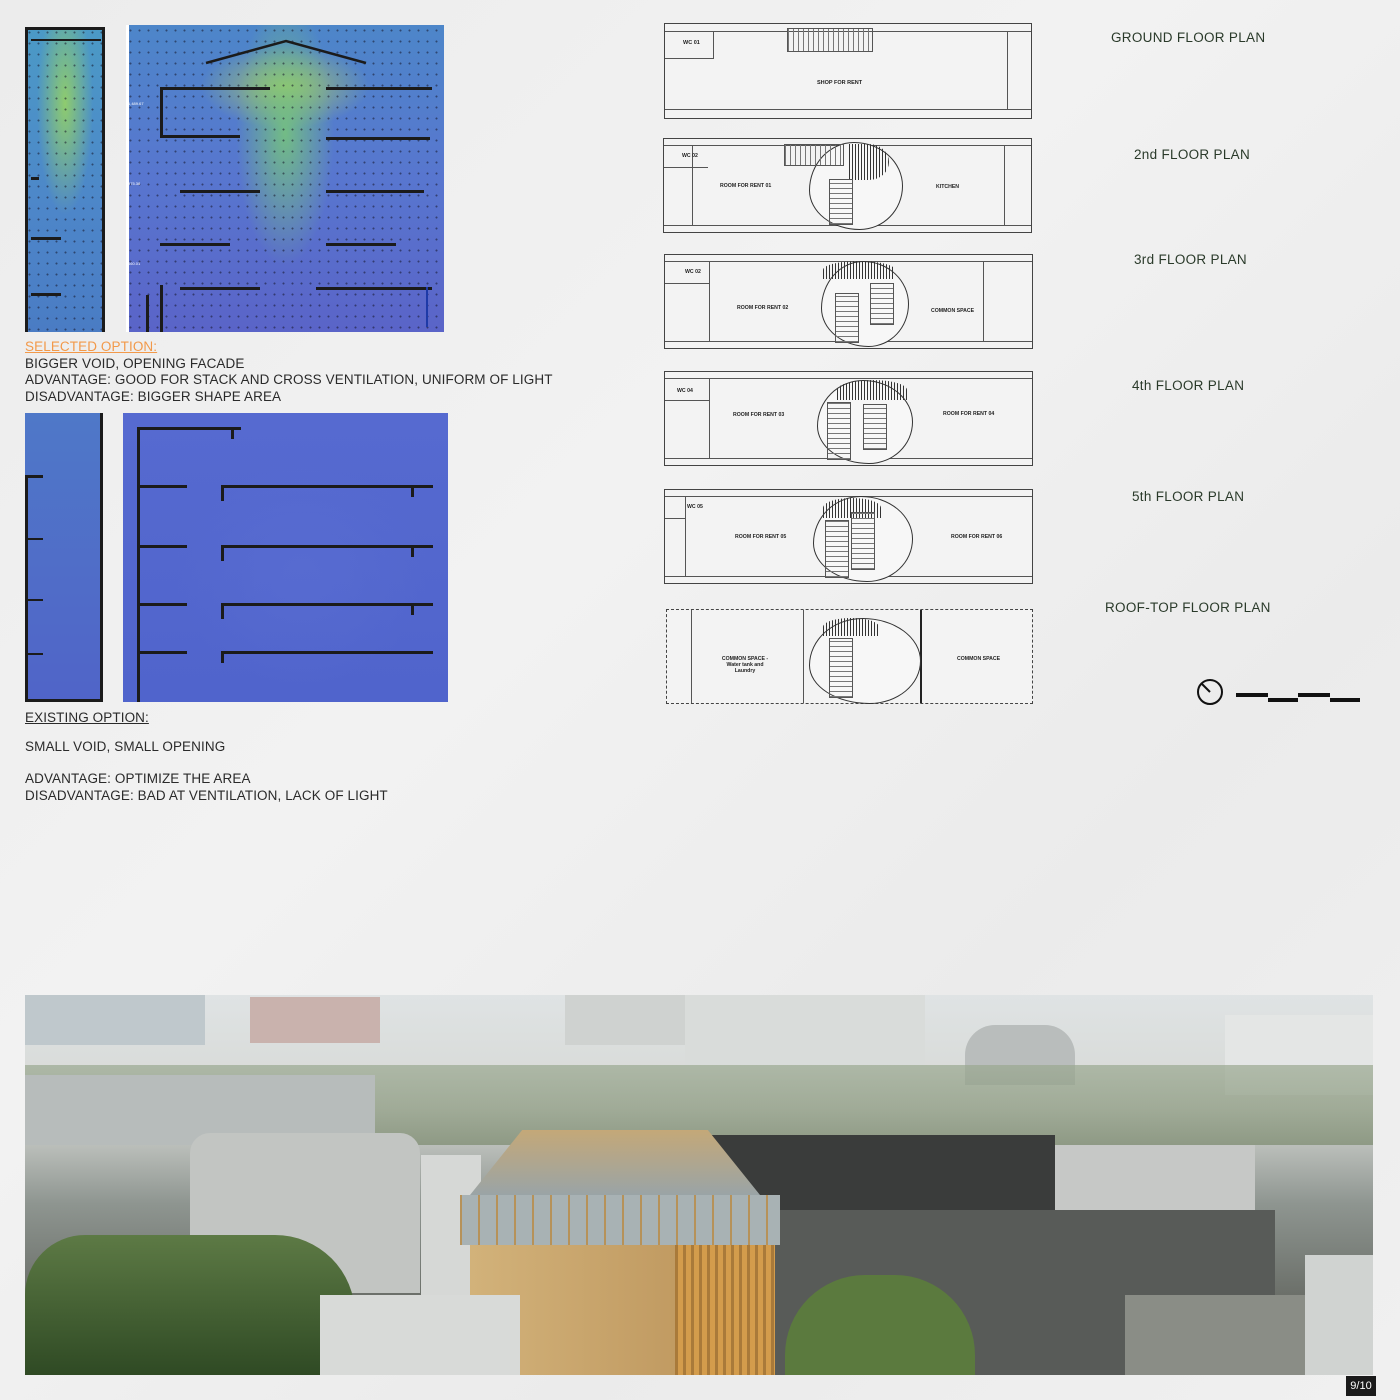 The image size is (1400, 1400). Describe the element at coordinates (64, 557) in the screenshot. I see `existing-section-narrow-sim` at that location.